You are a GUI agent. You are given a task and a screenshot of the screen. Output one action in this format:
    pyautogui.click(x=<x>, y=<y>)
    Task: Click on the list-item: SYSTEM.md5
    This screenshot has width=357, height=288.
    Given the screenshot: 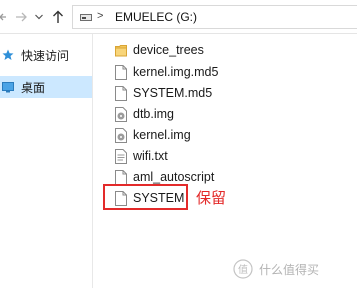 What is the action you would take?
    pyautogui.click(x=205, y=93)
    